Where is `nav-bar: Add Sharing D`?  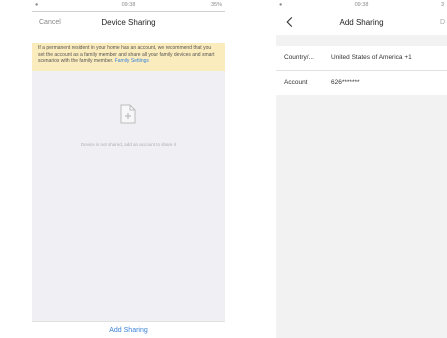 nav-bar: Add Sharing D is located at coordinates (361, 23).